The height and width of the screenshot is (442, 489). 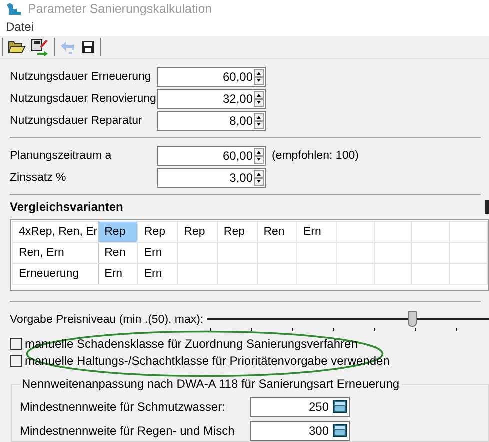 I want to click on row-header: 4xRep, Ren, Er, so click(x=55, y=231).